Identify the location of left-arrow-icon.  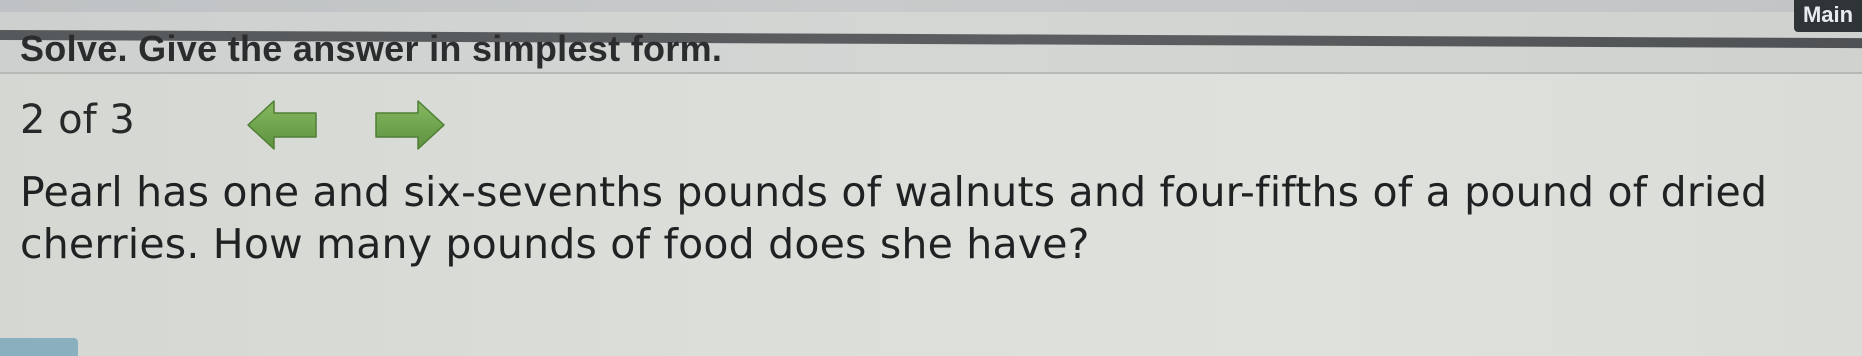
(282, 125).